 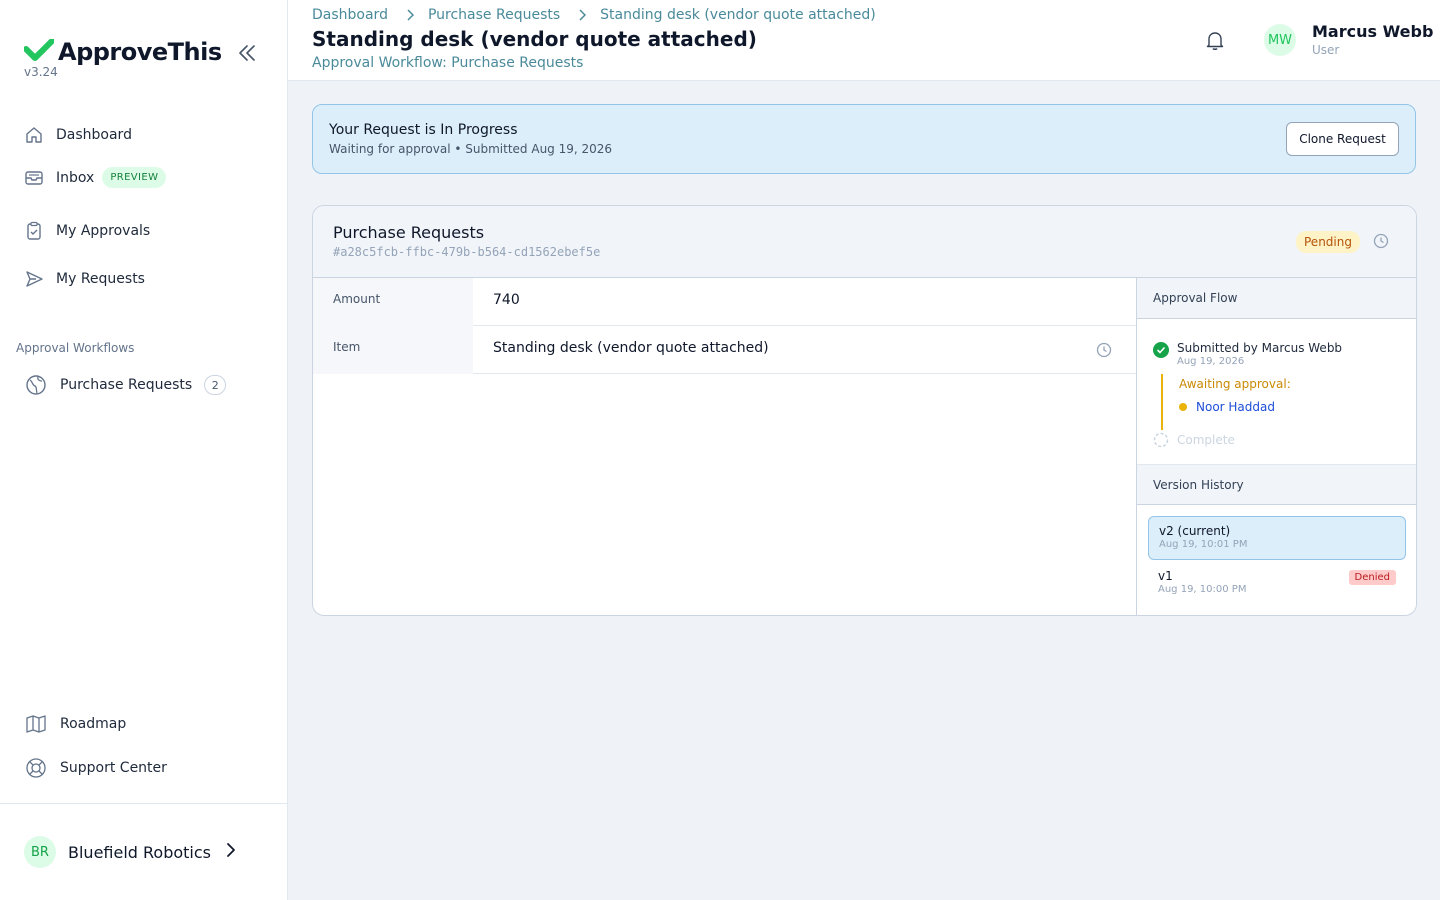 What do you see at coordinates (1328, 242) in the screenshot?
I see `status-badge: Pending` at bounding box center [1328, 242].